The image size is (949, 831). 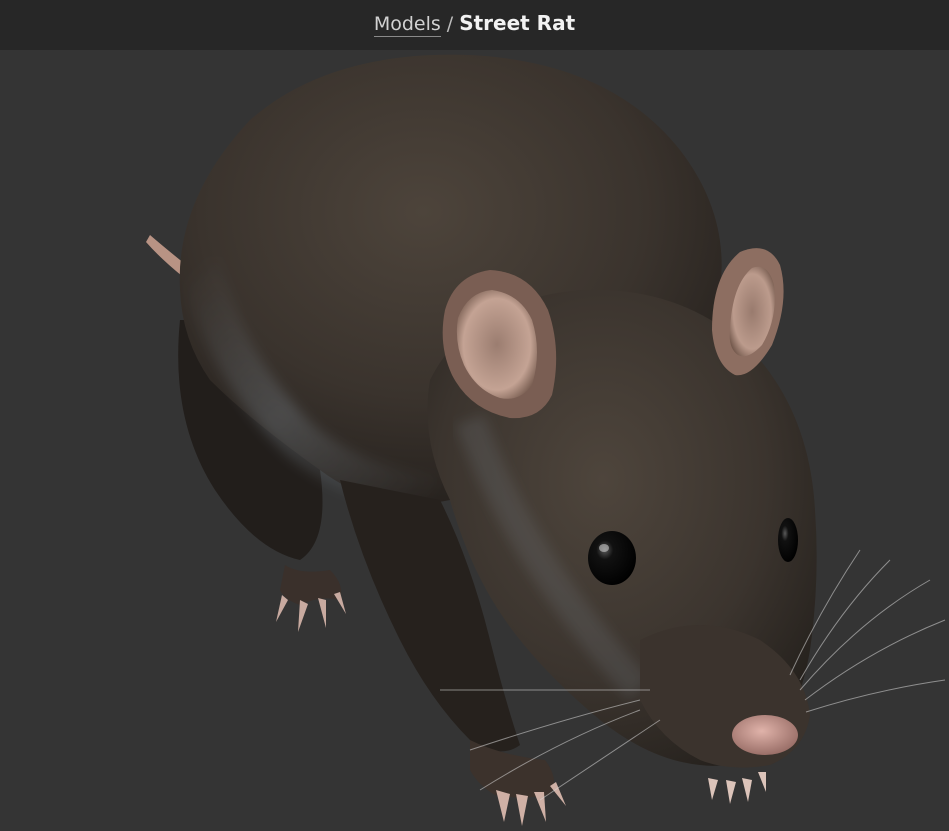 I want to click on page-title: Street Rat, so click(x=517, y=23).